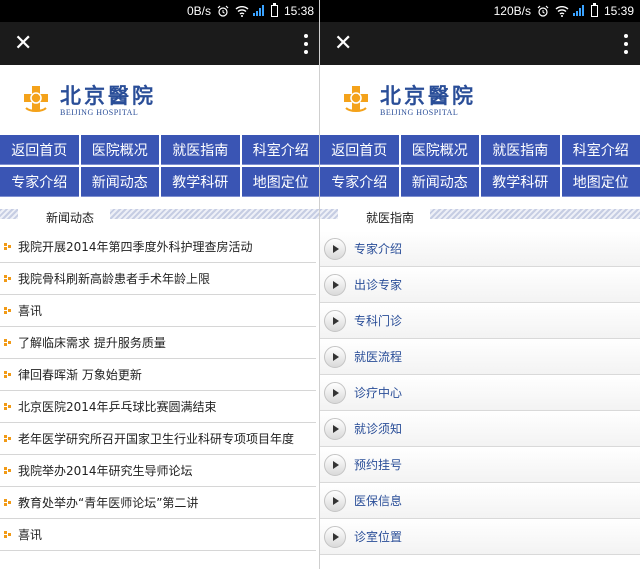  What do you see at coordinates (378, 537) in the screenshot?
I see `guide-label: 诊室位置` at bounding box center [378, 537].